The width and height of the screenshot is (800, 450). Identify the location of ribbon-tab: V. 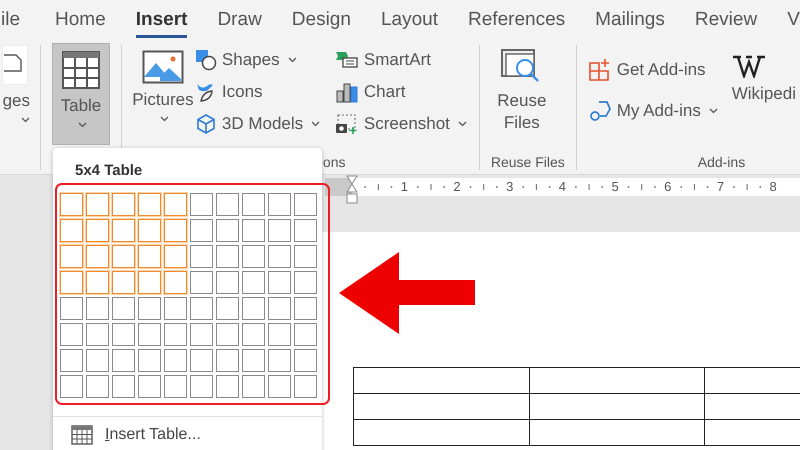
(786, 20).